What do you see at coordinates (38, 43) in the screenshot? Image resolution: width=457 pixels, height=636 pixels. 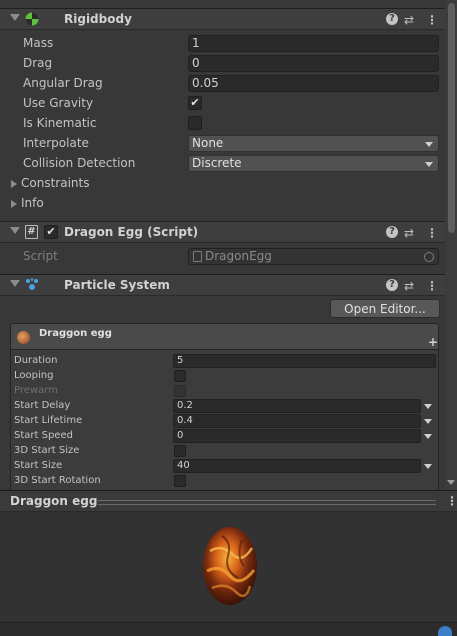 I see `mass-label: Mass` at bounding box center [38, 43].